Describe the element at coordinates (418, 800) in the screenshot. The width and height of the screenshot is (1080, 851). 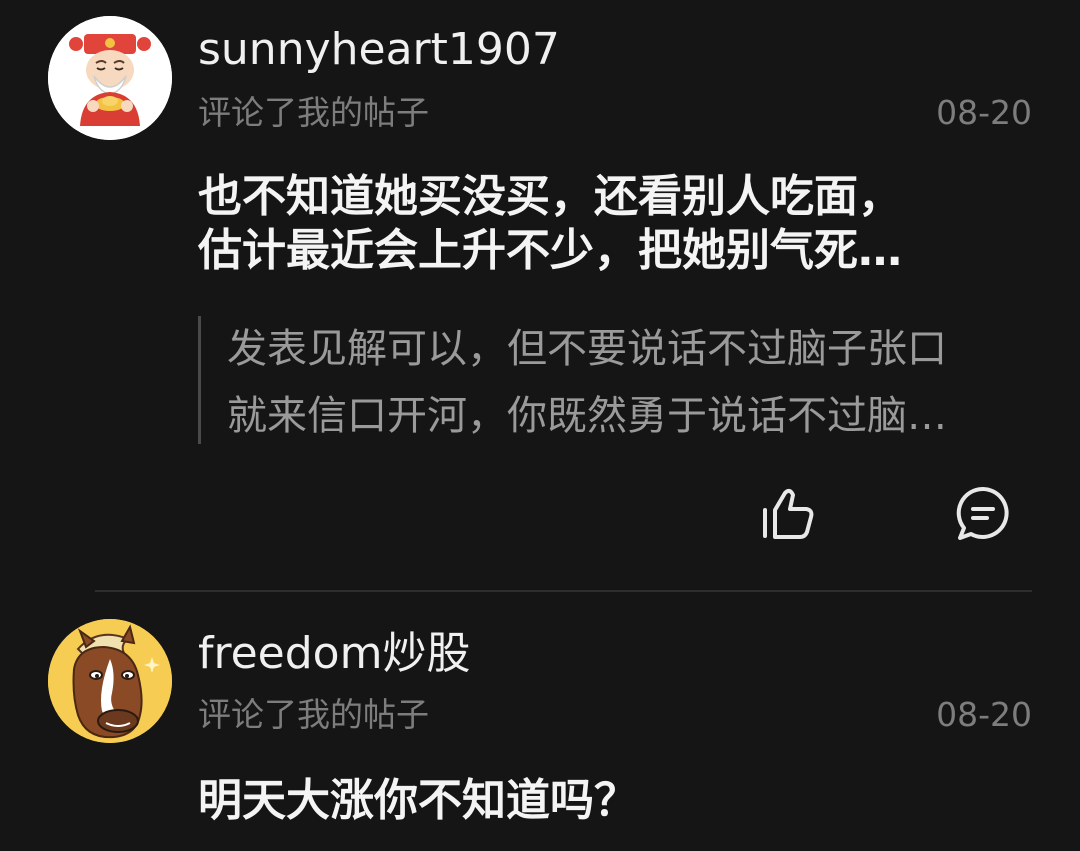
I see `comment-text-line: 明天大涨你不知道吗？` at that location.